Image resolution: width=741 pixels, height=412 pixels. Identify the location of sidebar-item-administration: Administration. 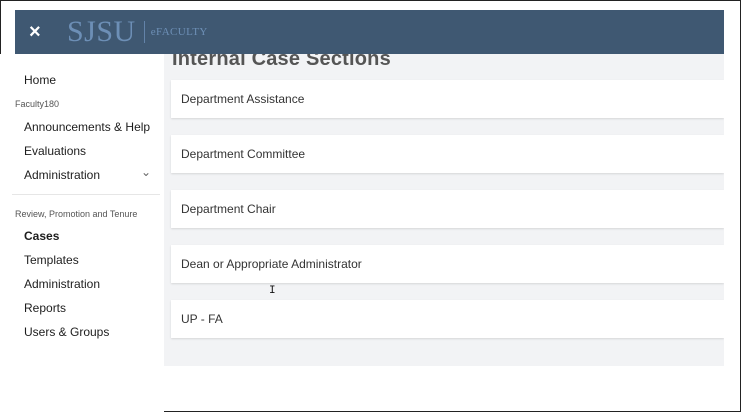
(62, 175).